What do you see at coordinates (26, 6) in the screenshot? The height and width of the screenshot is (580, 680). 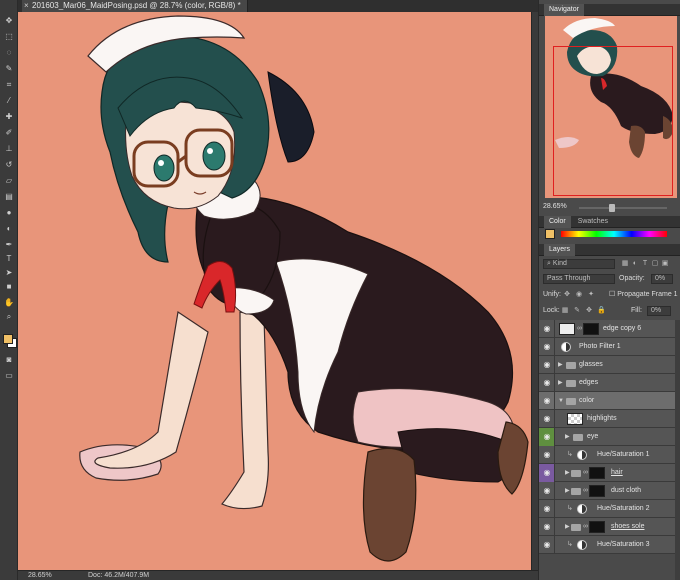 I see `close-icon: ×` at bounding box center [26, 6].